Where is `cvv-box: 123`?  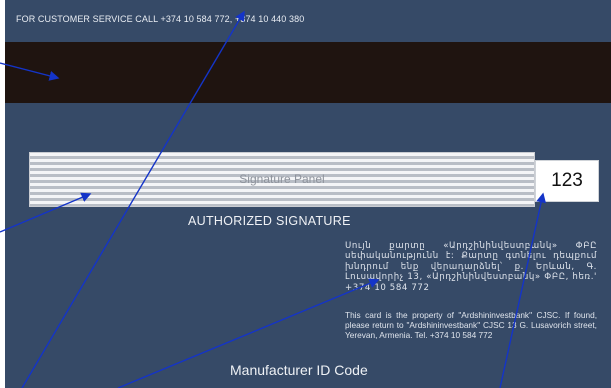
cvv-box: 123 is located at coordinates (567, 181).